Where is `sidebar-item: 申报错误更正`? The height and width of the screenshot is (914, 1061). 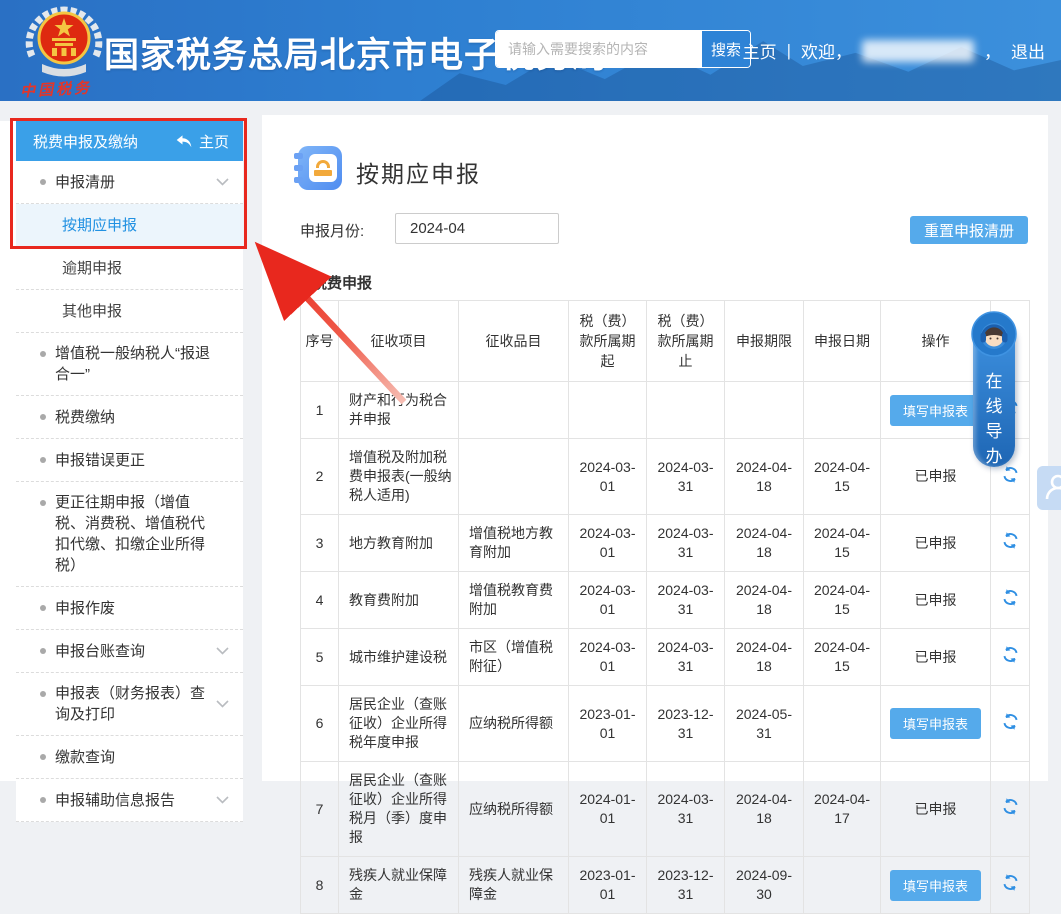 sidebar-item: 申报错误更正 is located at coordinates (129, 460).